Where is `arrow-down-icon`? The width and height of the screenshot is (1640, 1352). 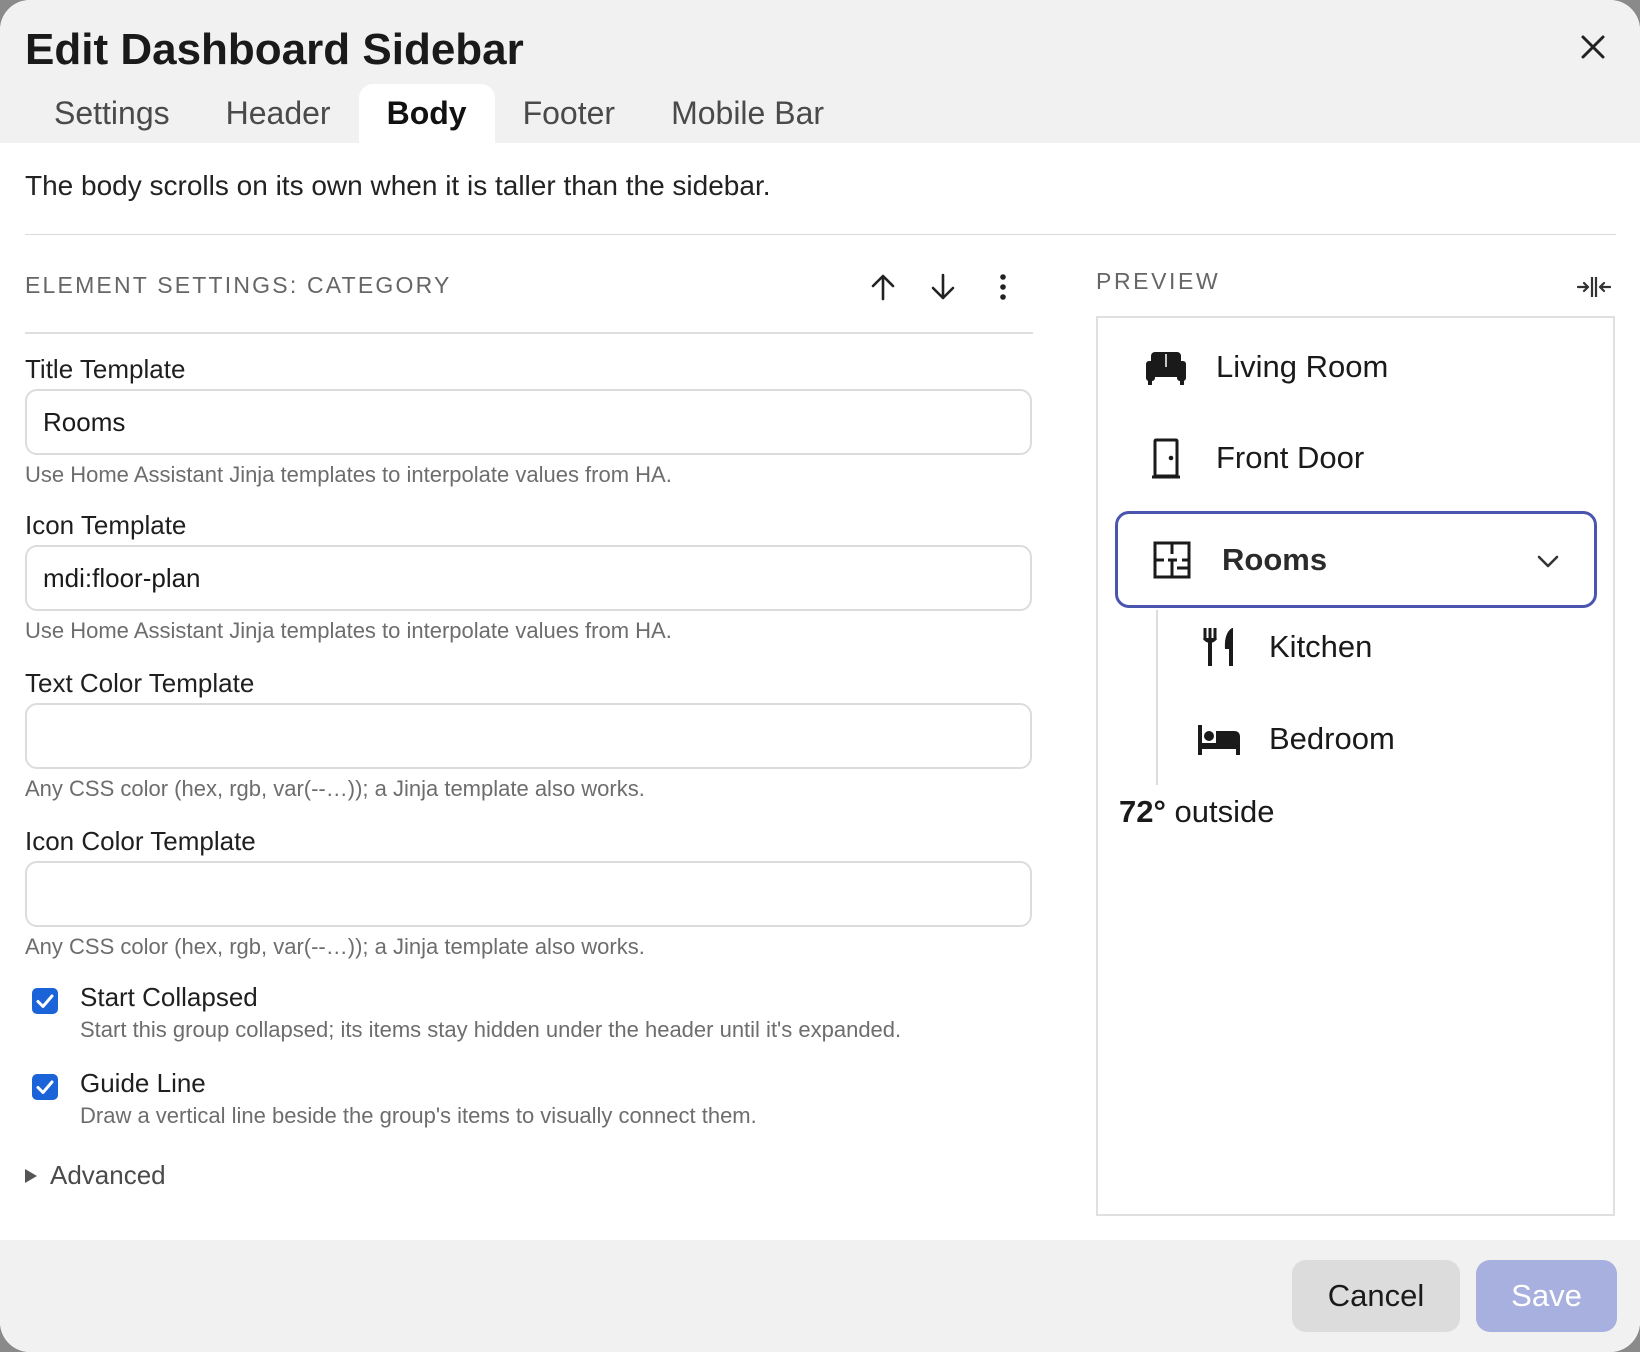 arrow-down-icon is located at coordinates (943, 286).